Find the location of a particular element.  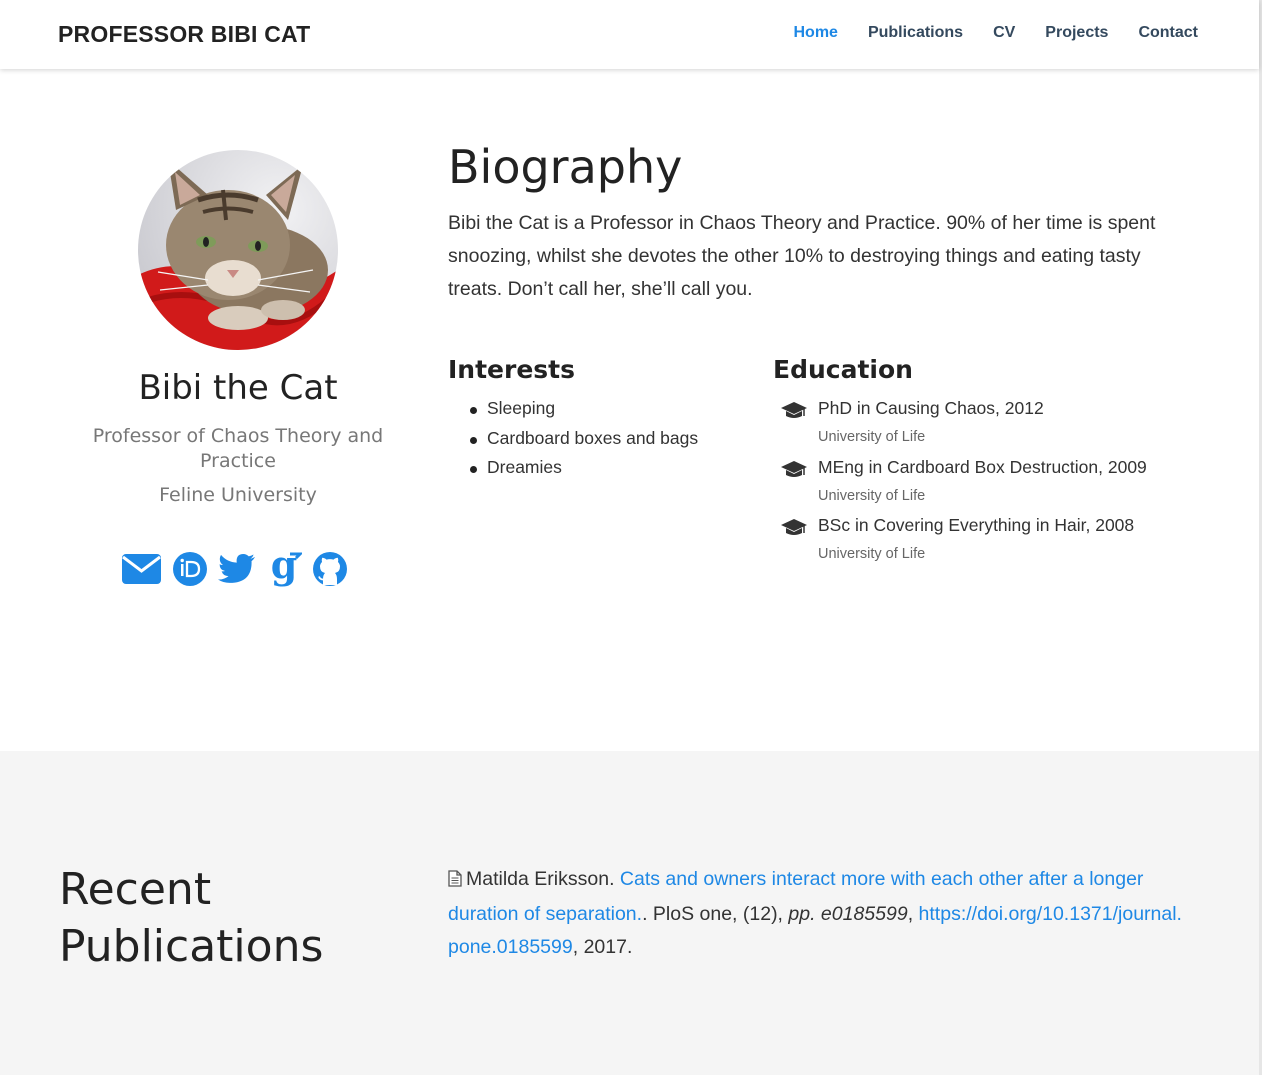

nav-menu: Home Publications CV Projects Contact is located at coordinates (980, 33).